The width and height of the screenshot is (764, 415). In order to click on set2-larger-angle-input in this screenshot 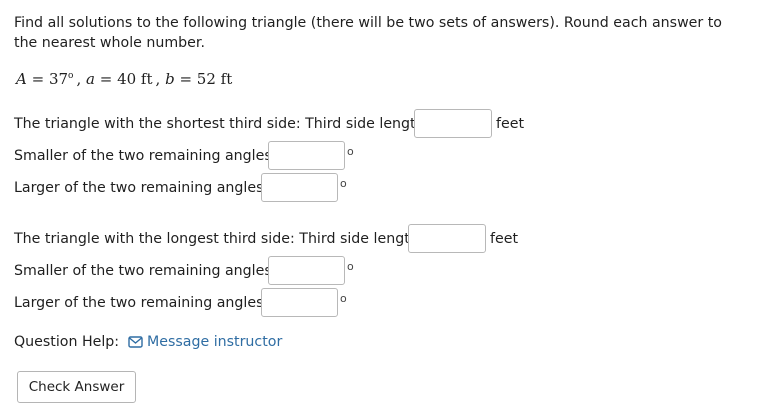, I will do `click(299, 302)`.